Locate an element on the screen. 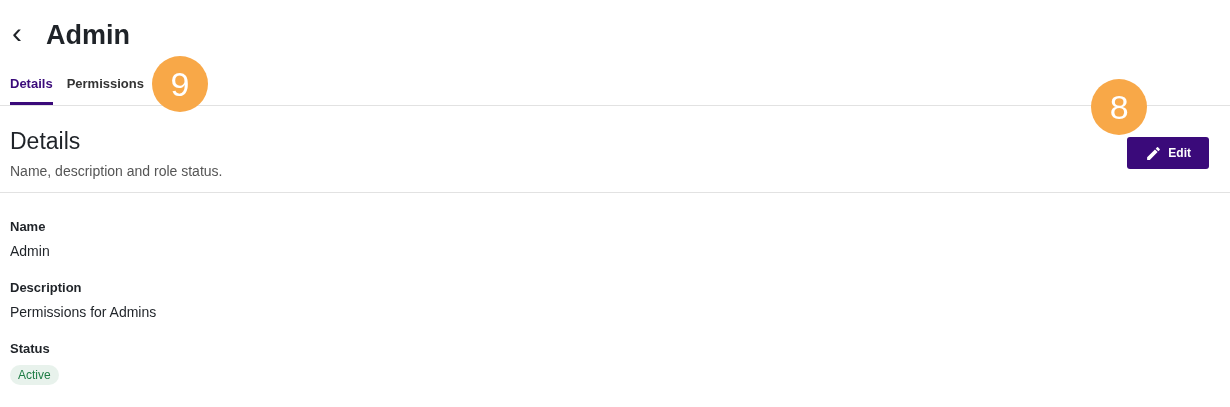 Image resolution: width=1230 pixels, height=407 pixels. edit-button: Edit is located at coordinates (1168, 153).